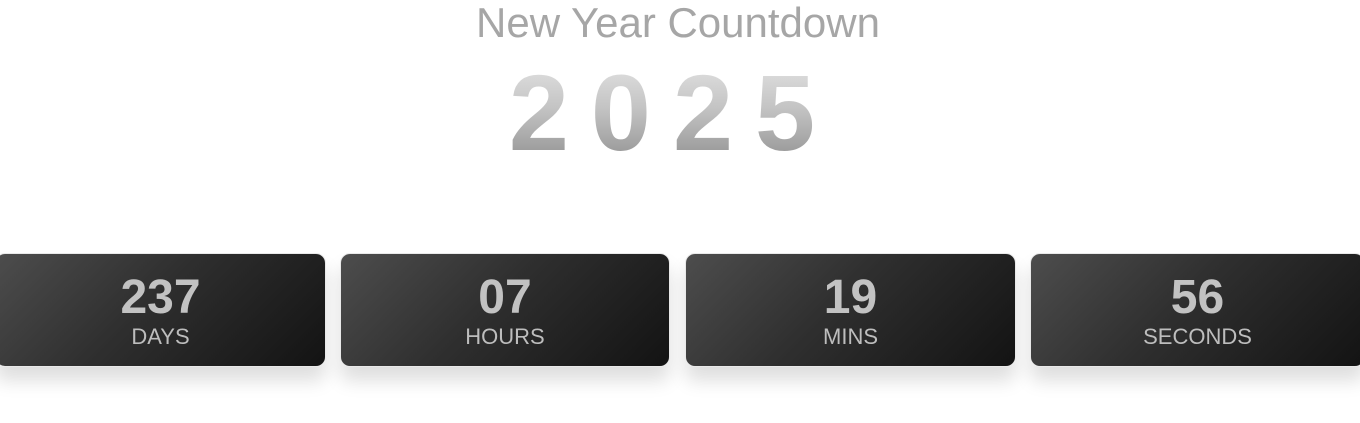 The image size is (1360, 423). Describe the element at coordinates (1197, 297) in the screenshot. I see `seconds-value: 56` at that location.